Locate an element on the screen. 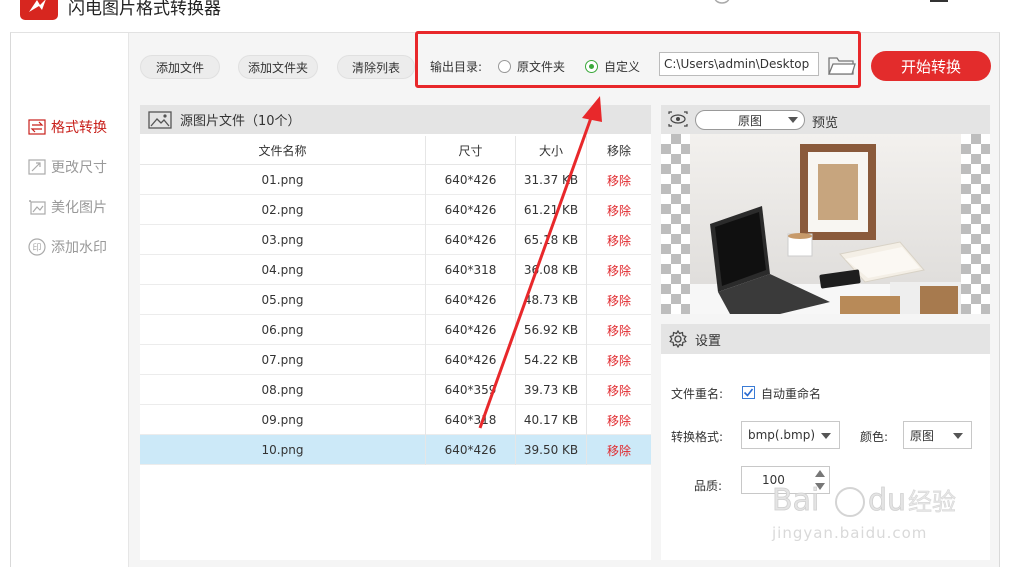 The height and width of the screenshot is (567, 1010). settings-header: 设置 is located at coordinates (825, 339).